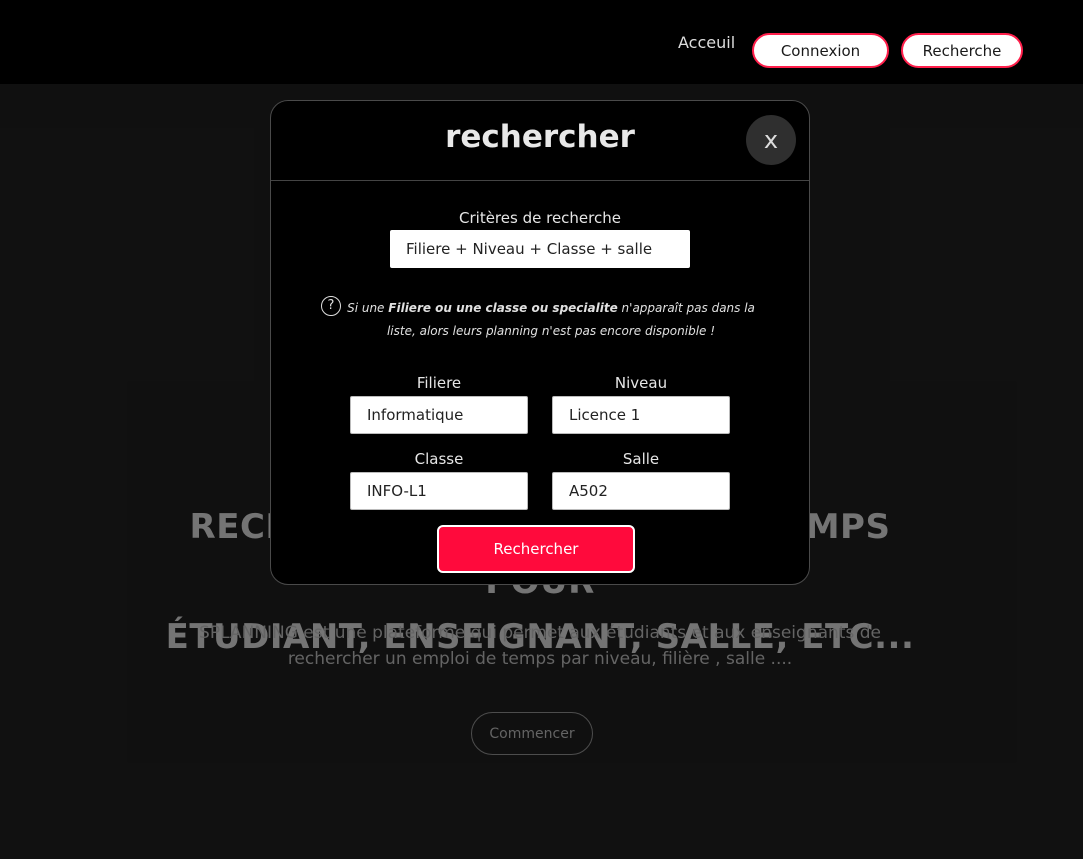  I want to click on nav-home-link: Acceuil, so click(706, 42).